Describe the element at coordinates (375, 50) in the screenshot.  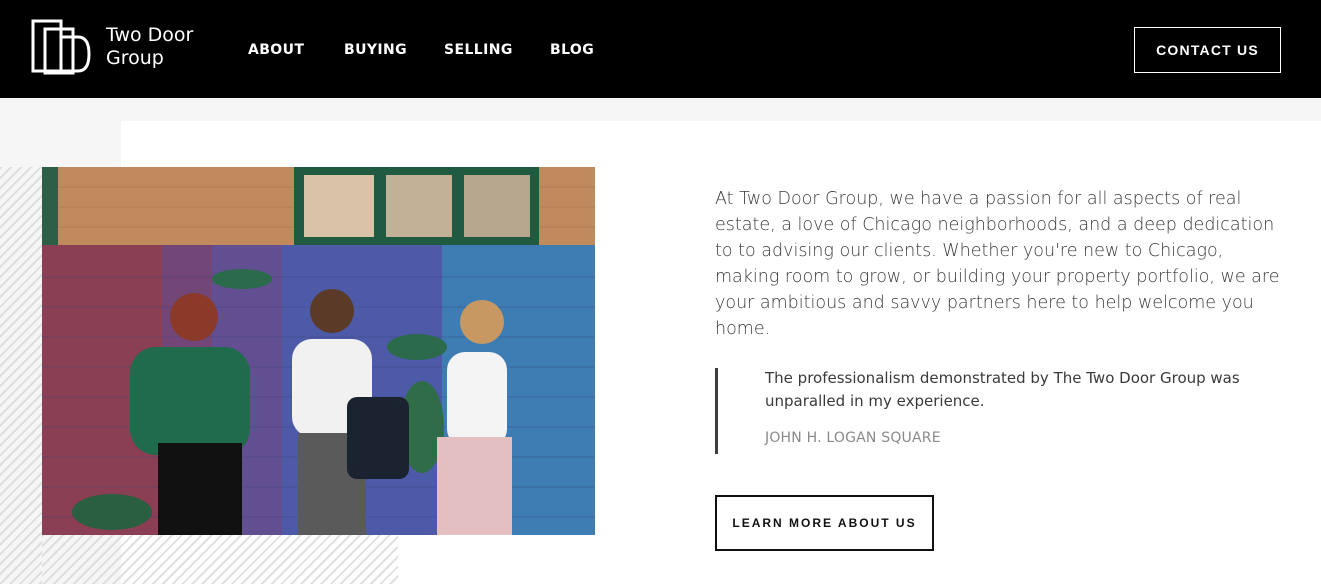
I see `nav-buying: BUYING` at that location.